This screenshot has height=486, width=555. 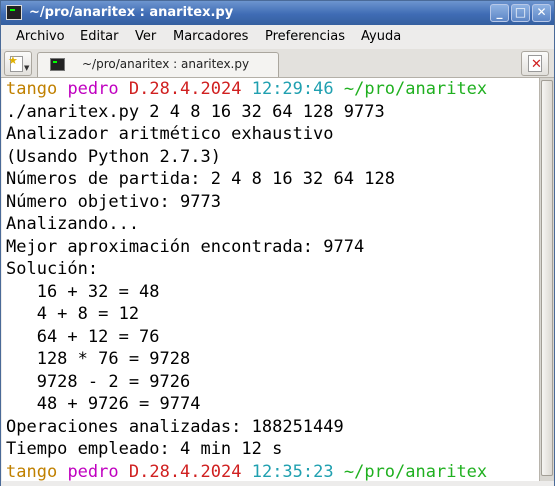 I want to click on minimize-button: _, so click(x=499, y=13).